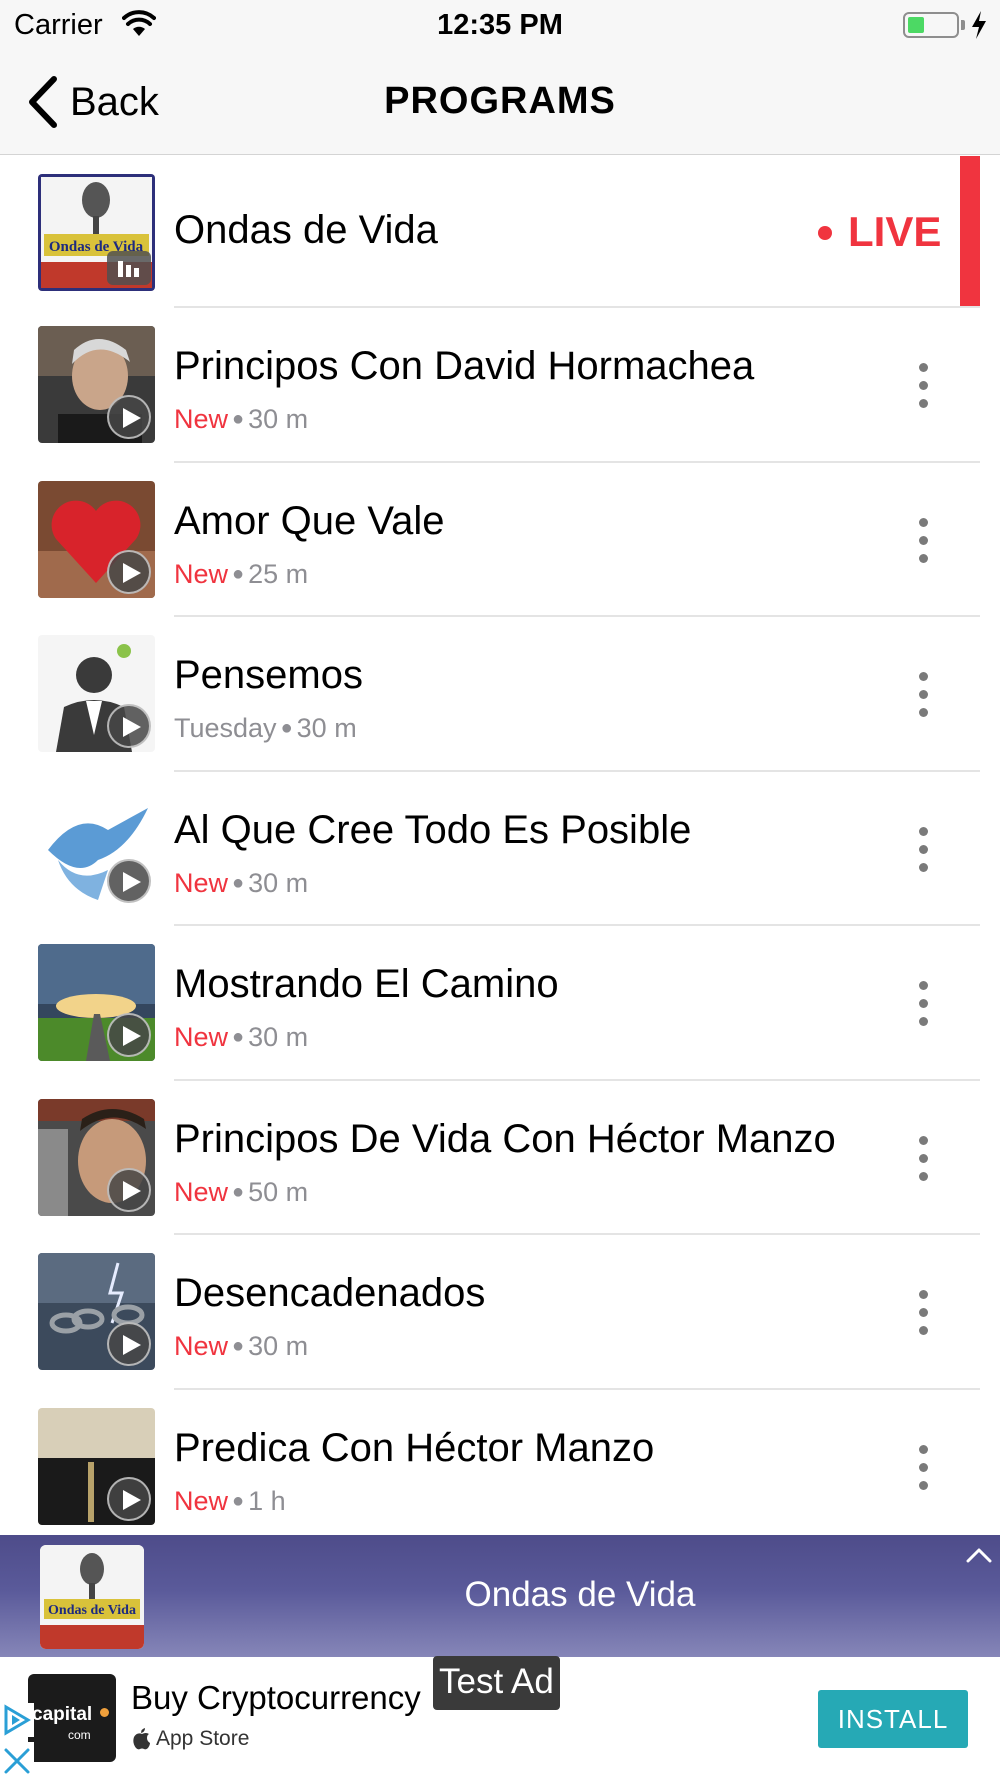 The width and height of the screenshot is (1000, 1778). Describe the element at coordinates (268, 675) in the screenshot. I see `program-title: Pensemos` at that location.